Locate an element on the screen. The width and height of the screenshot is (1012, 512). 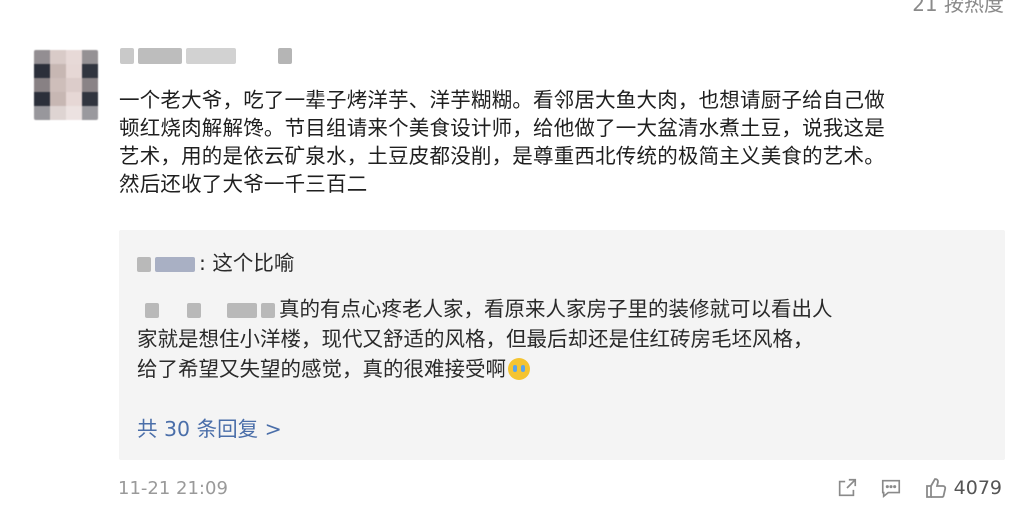
comment-line: 然后还收了大爷一千三百二 is located at coordinates (243, 184).